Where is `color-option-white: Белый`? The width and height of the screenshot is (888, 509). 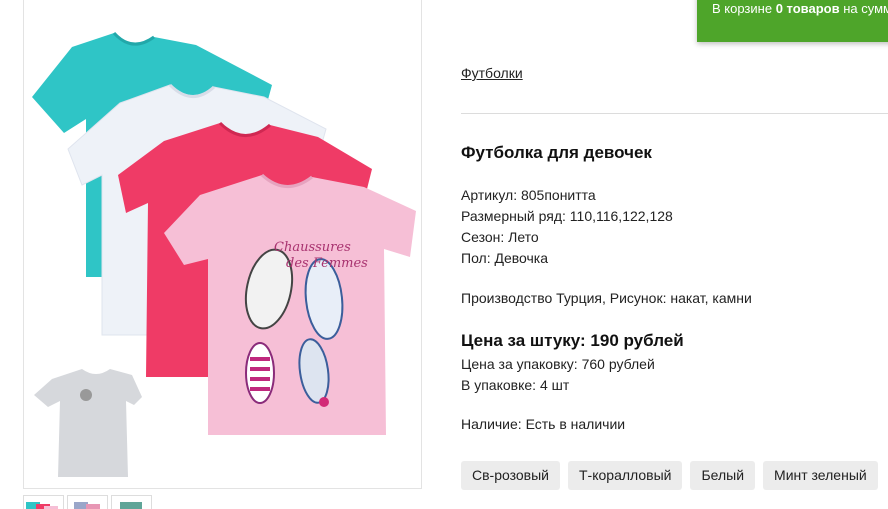
color-option-white: Белый is located at coordinates (723, 475).